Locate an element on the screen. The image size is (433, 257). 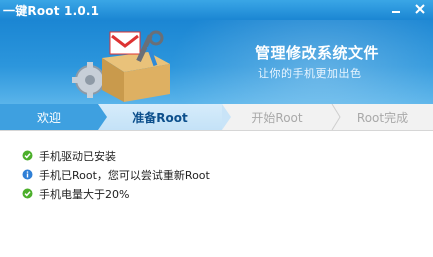
step-label: Root完成 is located at coordinates (382, 117).